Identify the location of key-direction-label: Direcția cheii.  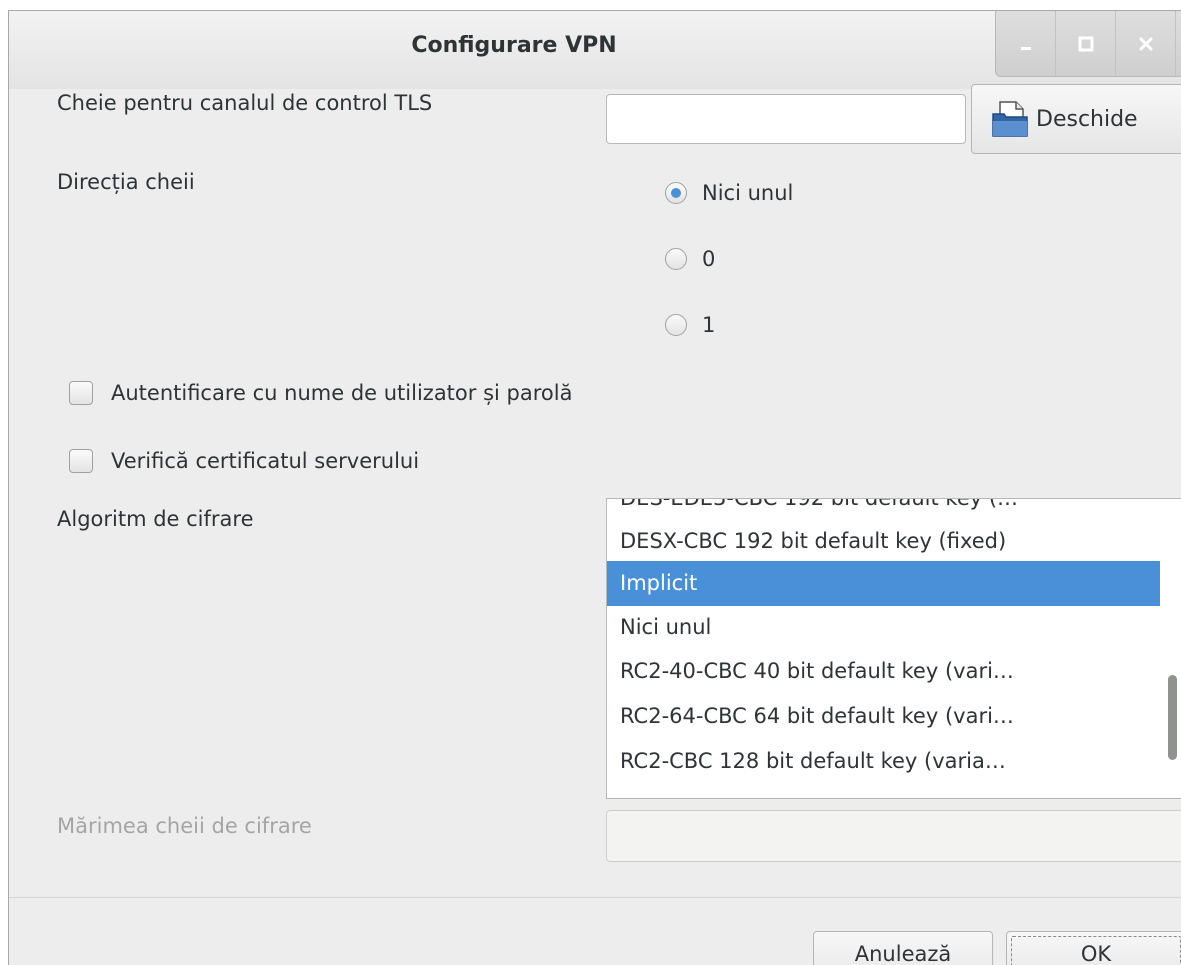
(126, 182).